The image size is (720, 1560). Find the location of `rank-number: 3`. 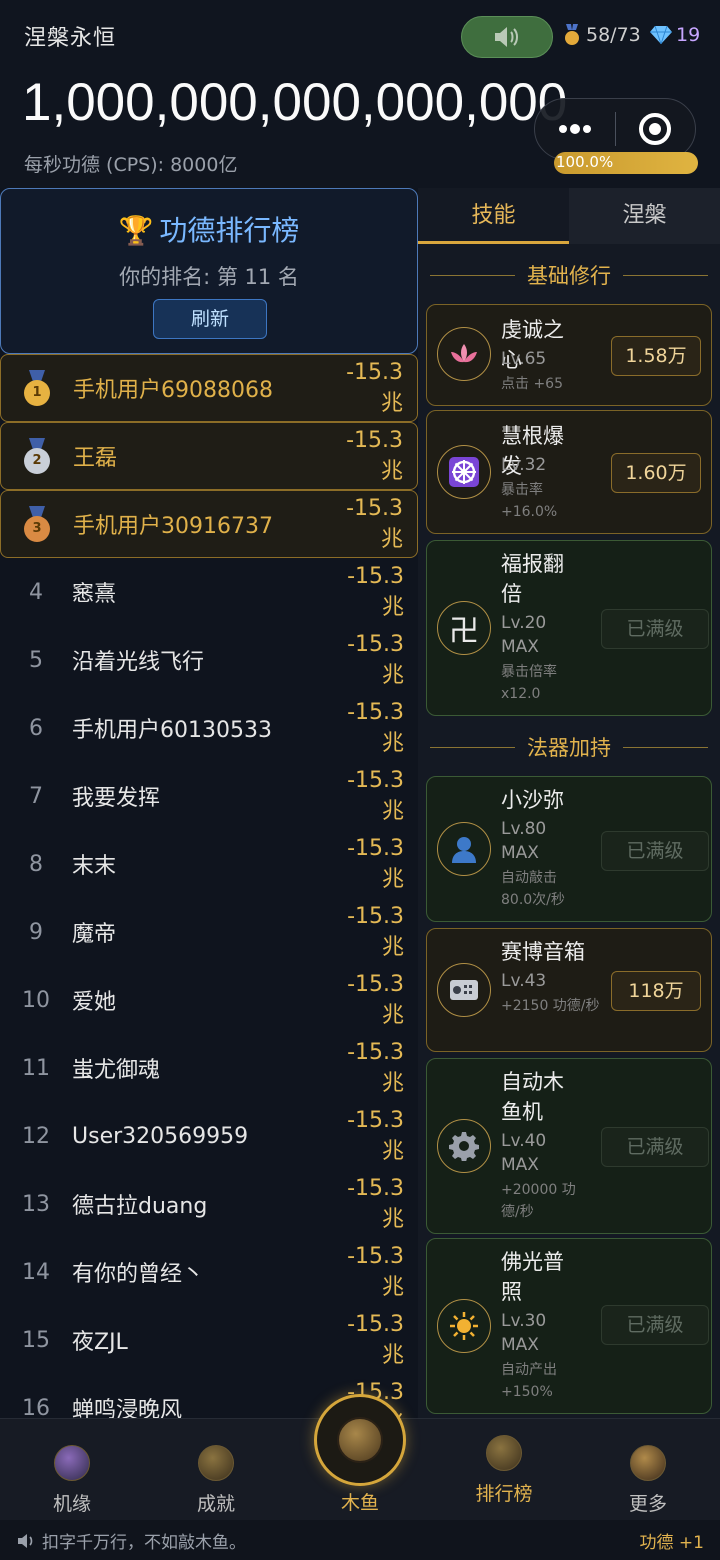

rank-number: 3 is located at coordinates (37, 529).